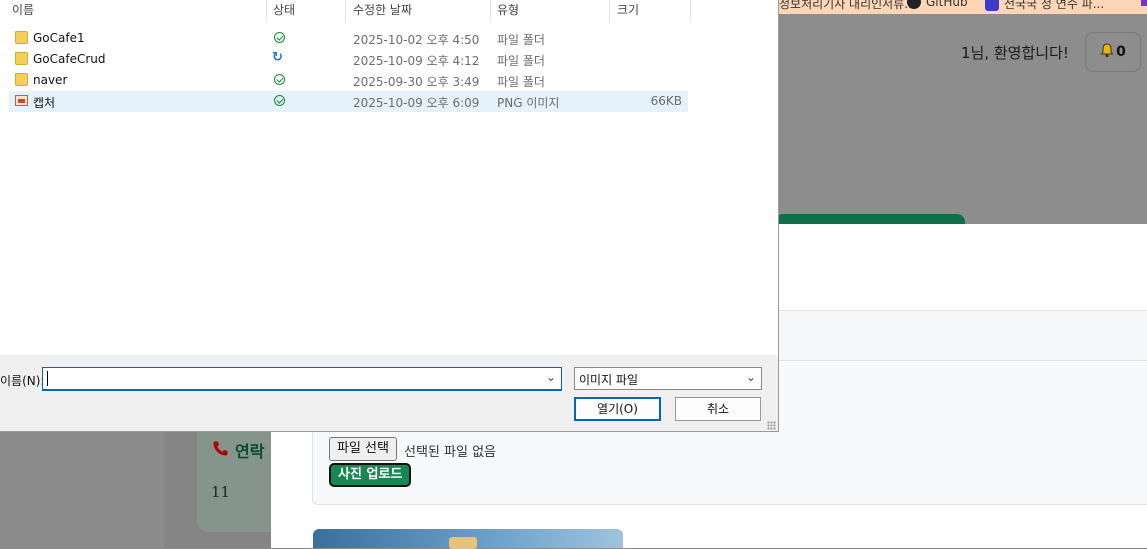 Image resolution: width=1147 pixels, height=549 pixels. Describe the element at coordinates (947, 4) in the screenshot. I see `bookmark-label: GitHub` at that location.